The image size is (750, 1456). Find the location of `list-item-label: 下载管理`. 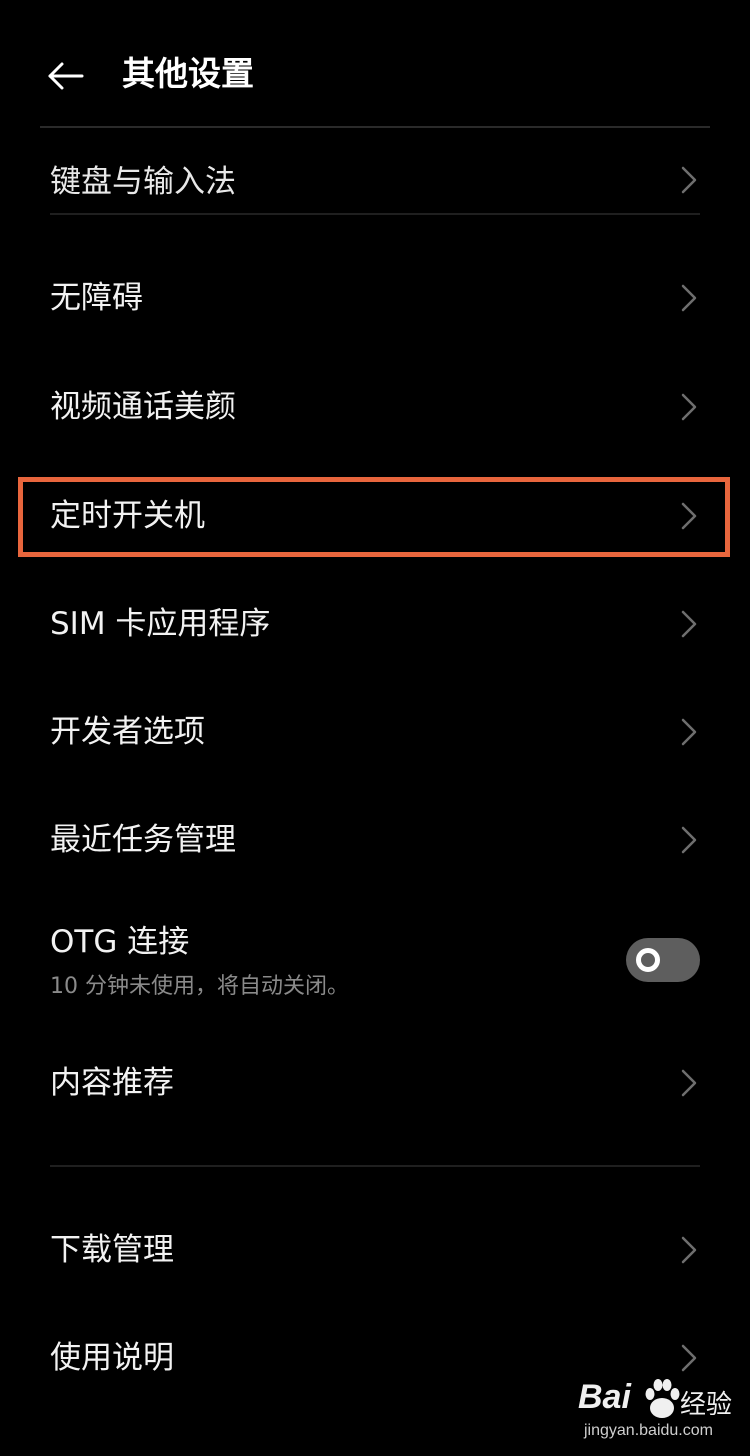

list-item-label: 下载管理 is located at coordinates (112, 1250).